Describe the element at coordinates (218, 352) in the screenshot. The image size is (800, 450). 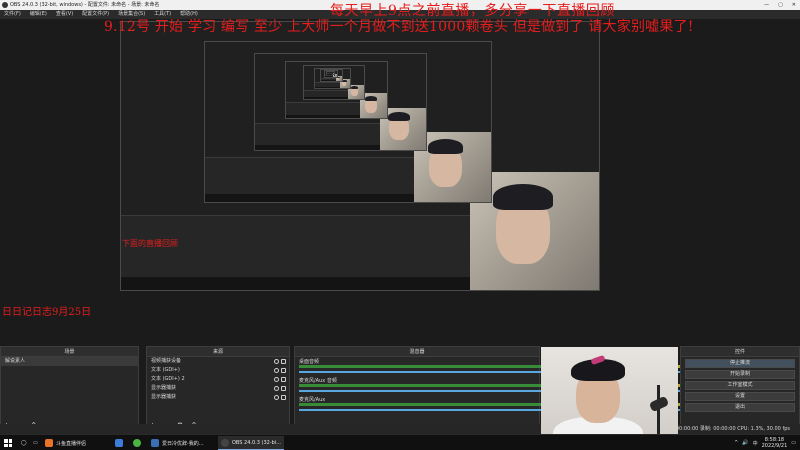
I see `sources-dock-title: 来源` at that location.